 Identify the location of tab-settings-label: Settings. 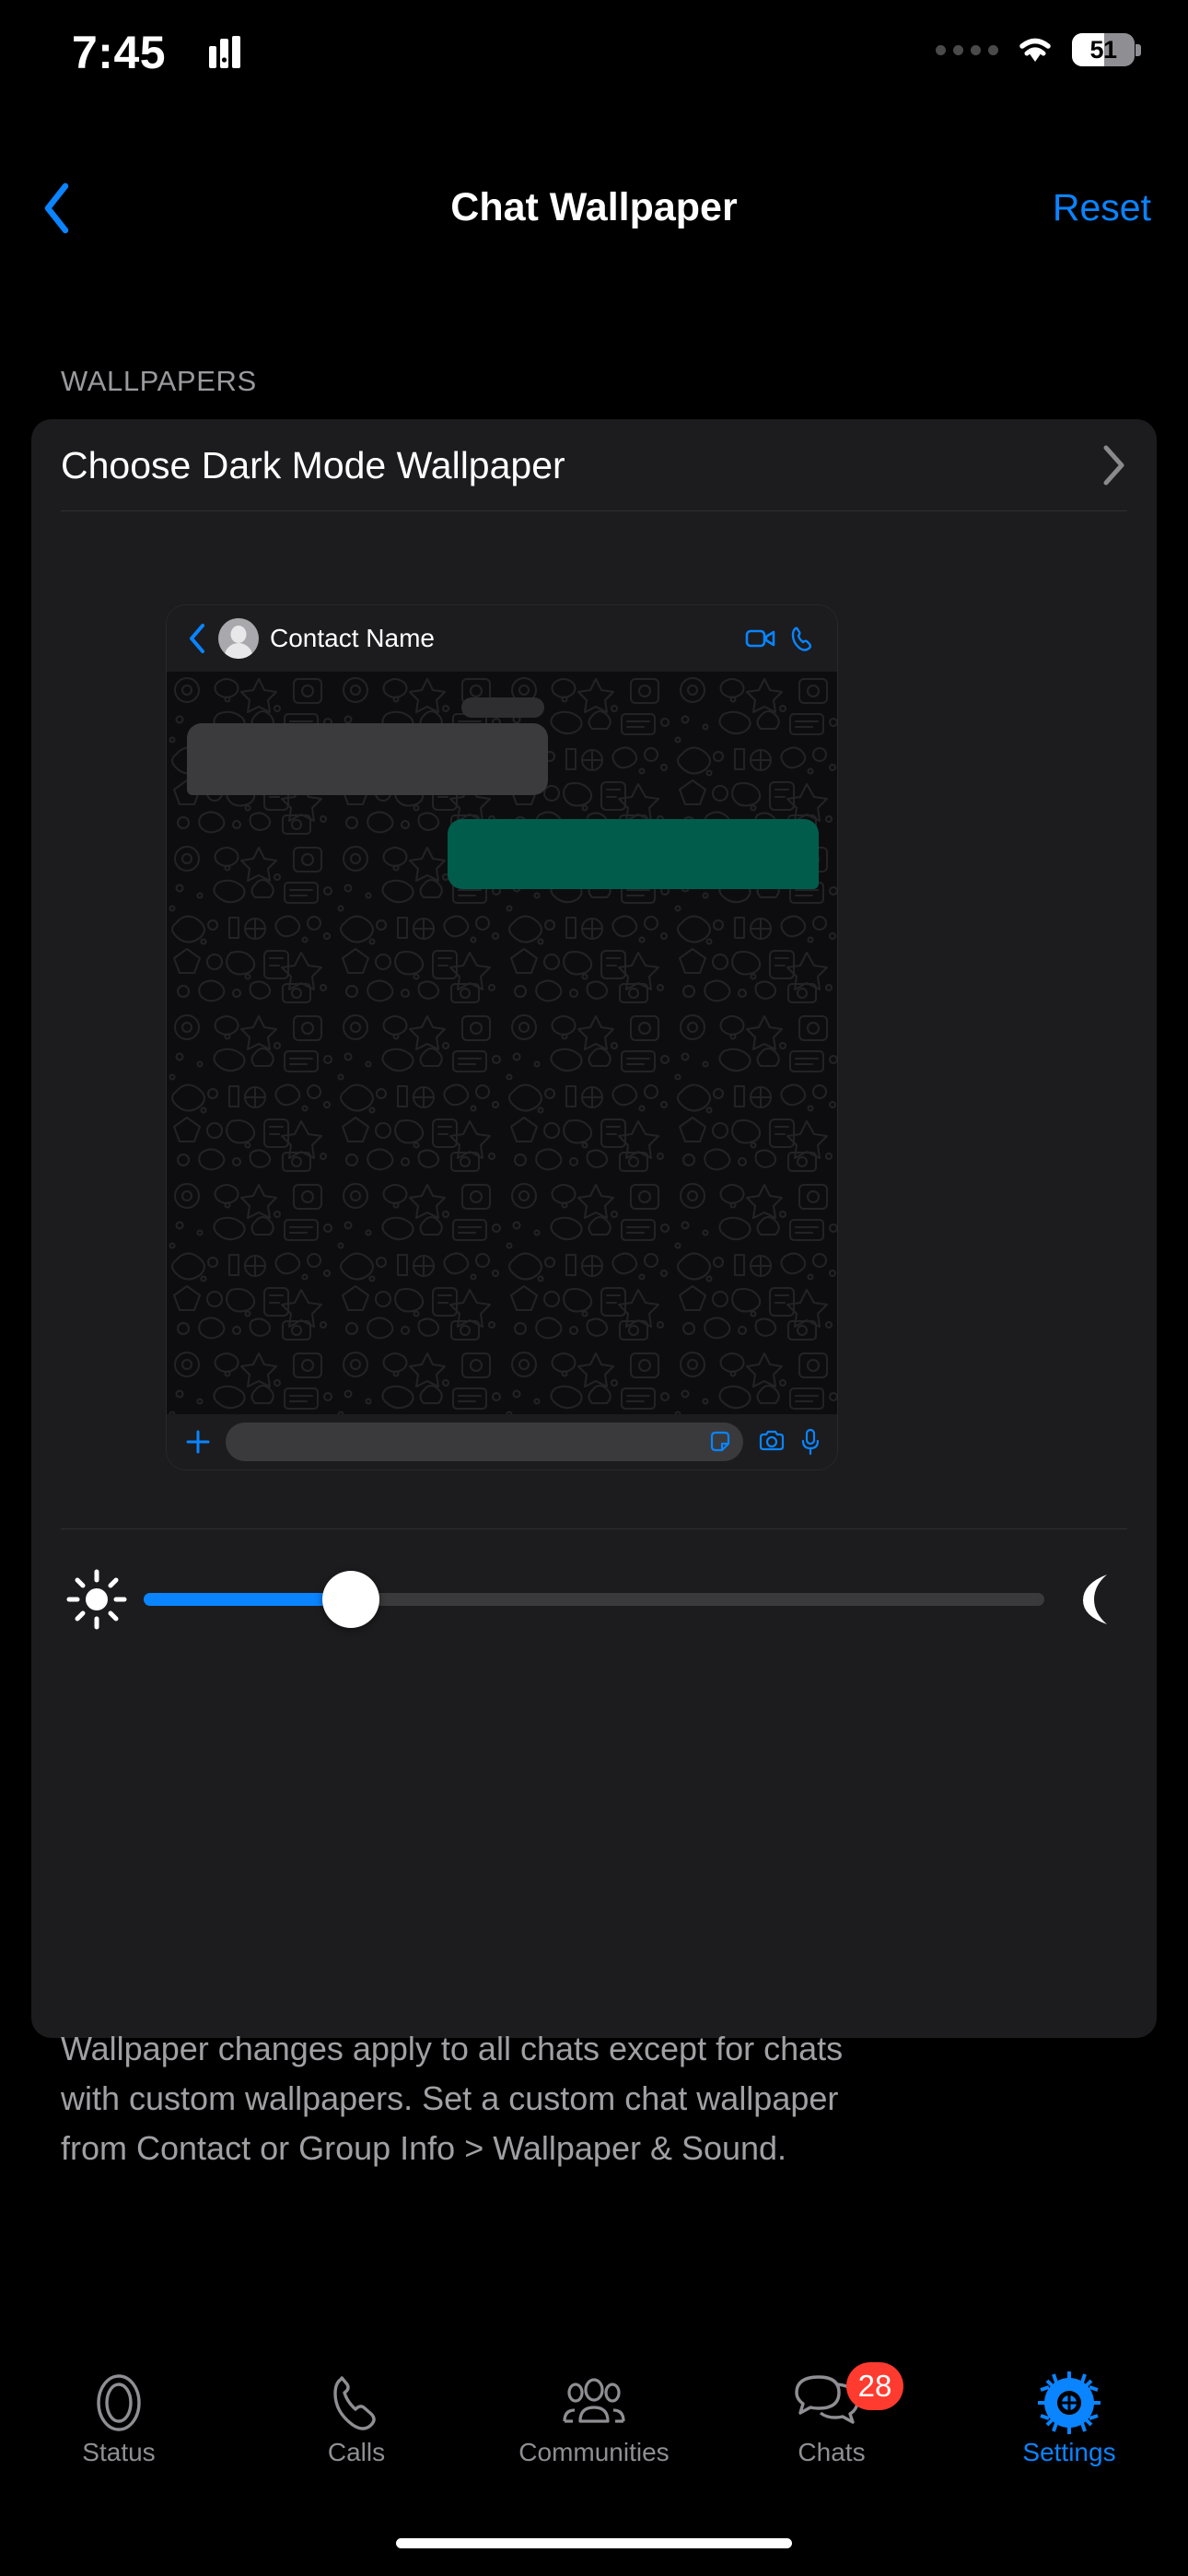
(1069, 2452).